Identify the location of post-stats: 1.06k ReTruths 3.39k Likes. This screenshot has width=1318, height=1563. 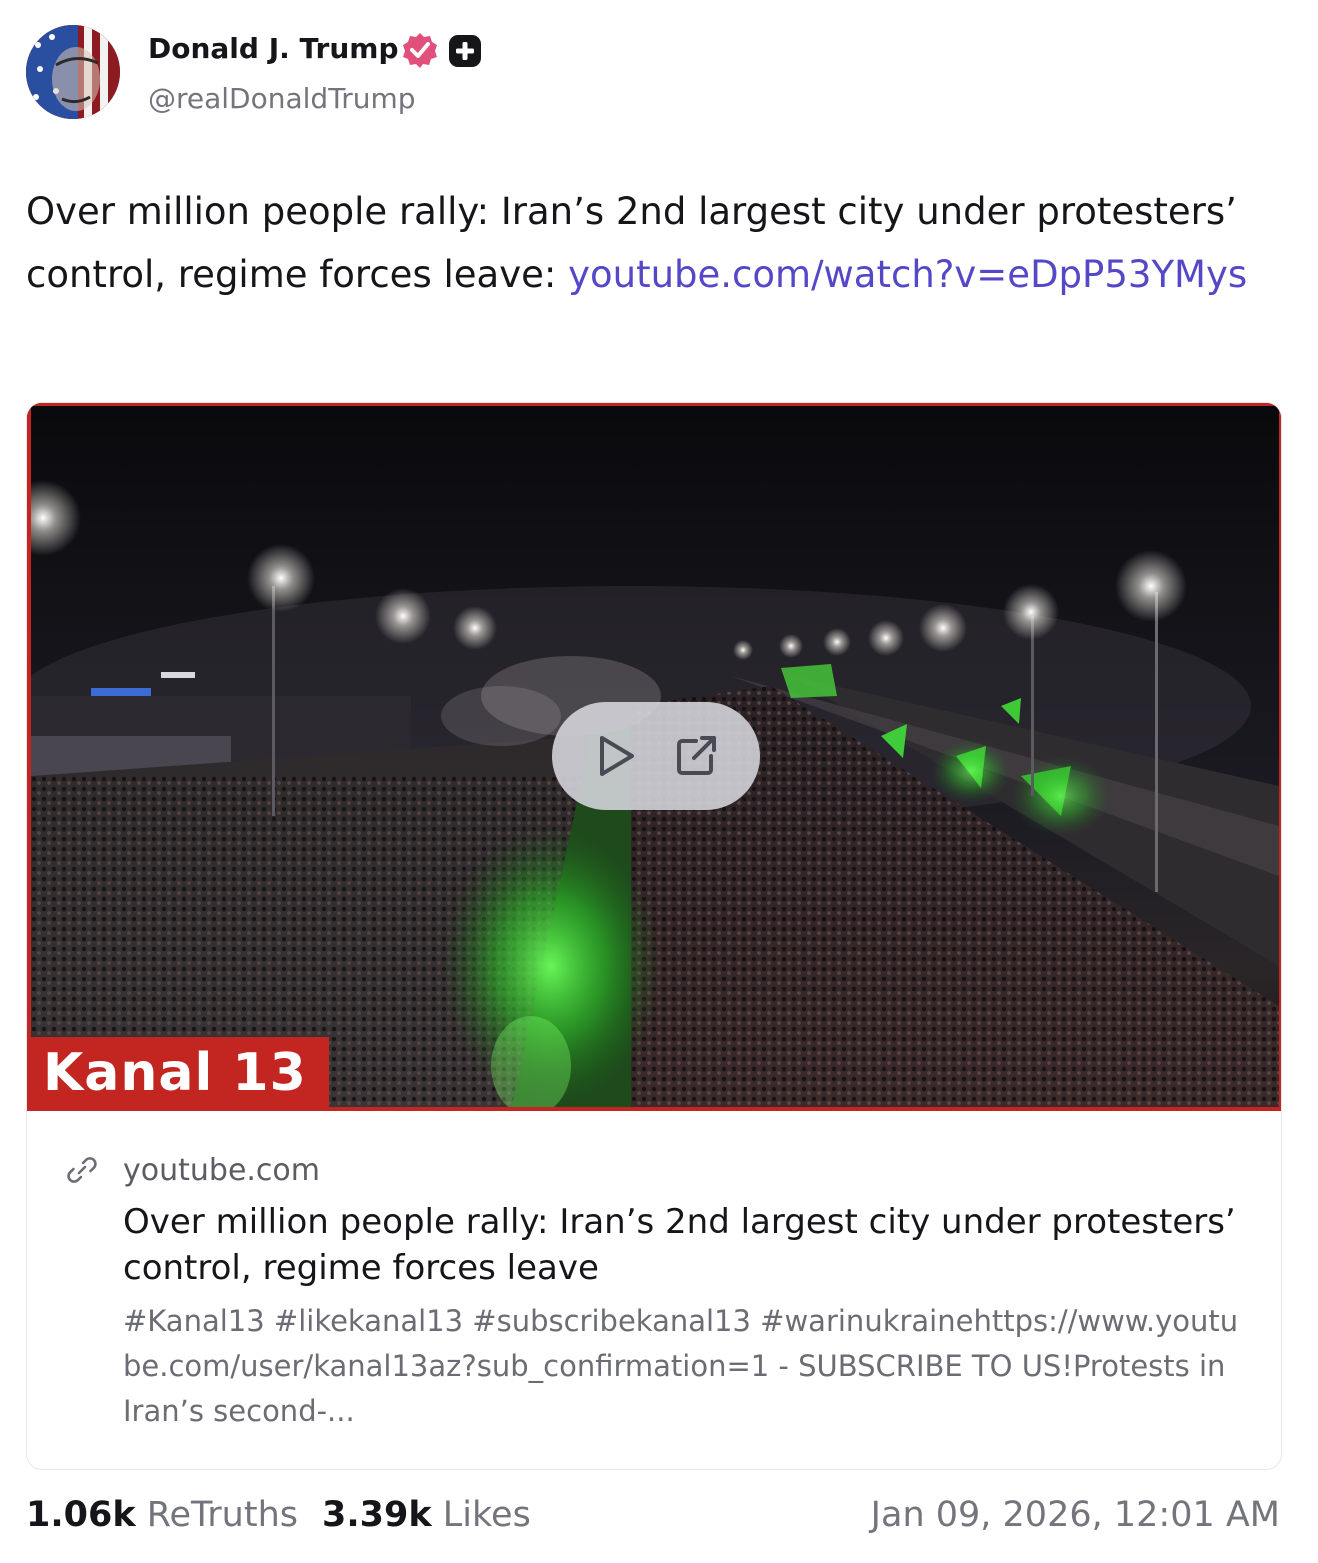
(278, 1515).